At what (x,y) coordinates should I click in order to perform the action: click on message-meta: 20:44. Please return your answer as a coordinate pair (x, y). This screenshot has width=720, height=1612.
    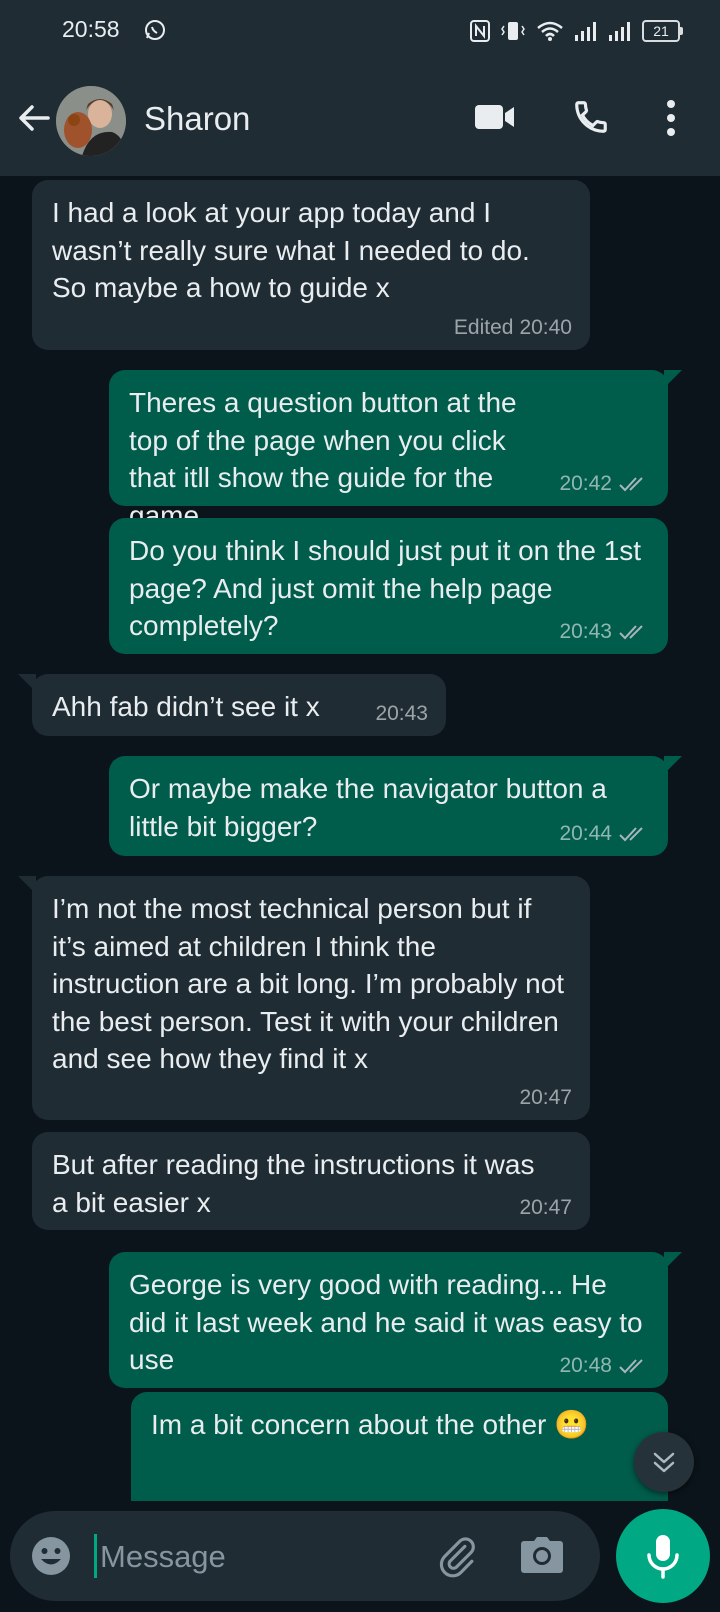
    Looking at the image, I should click on (604, 834).